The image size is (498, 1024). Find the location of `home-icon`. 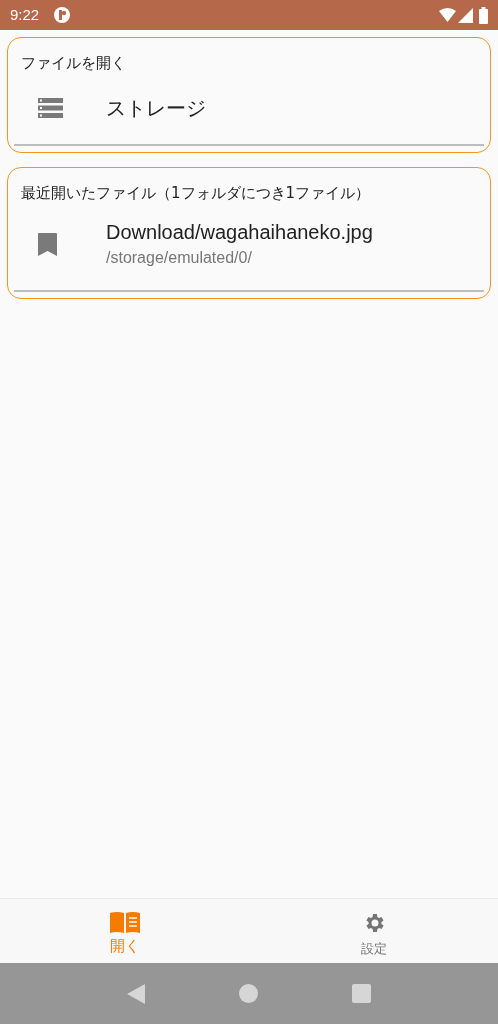

home-icon is located at coordinates (248, 993).